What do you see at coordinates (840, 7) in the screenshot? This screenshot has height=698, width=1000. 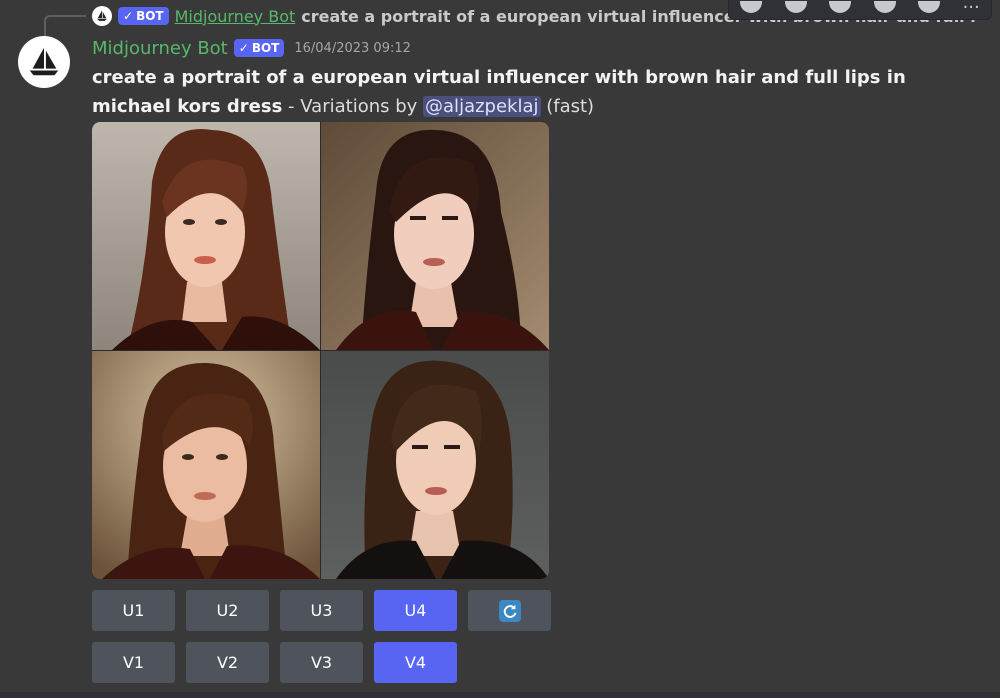 I see `emoji-icon` at bounding box center [840, 7].